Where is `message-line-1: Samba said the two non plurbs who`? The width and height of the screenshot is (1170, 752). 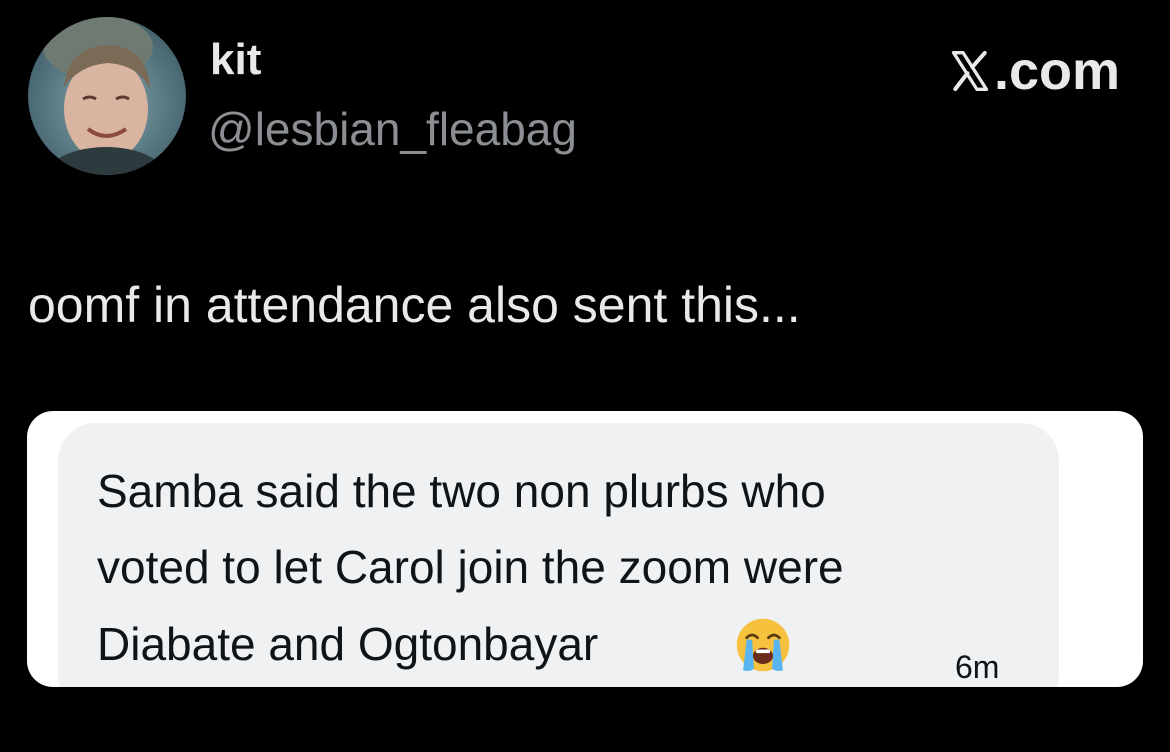
message-line-1: Samba said the two non plurbs who is located at coordinates (461, 491).